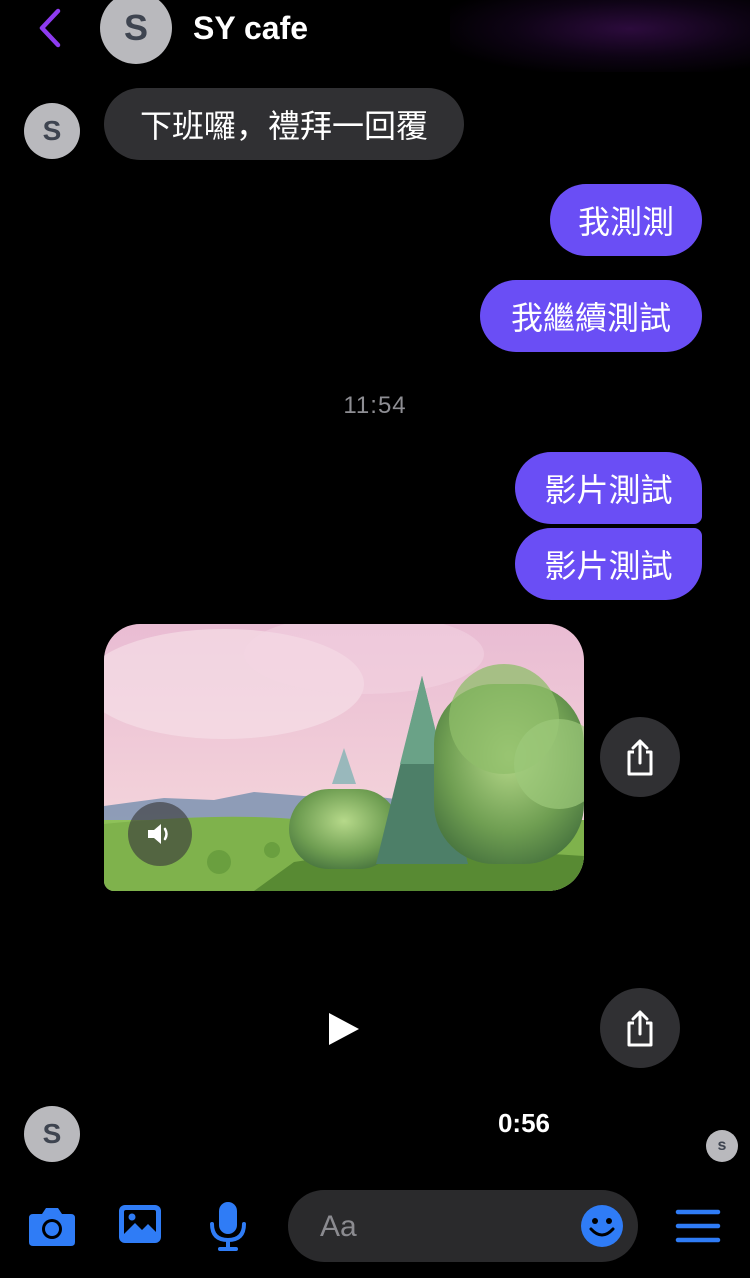  I want to click on voice-button, so click(228, 1226).